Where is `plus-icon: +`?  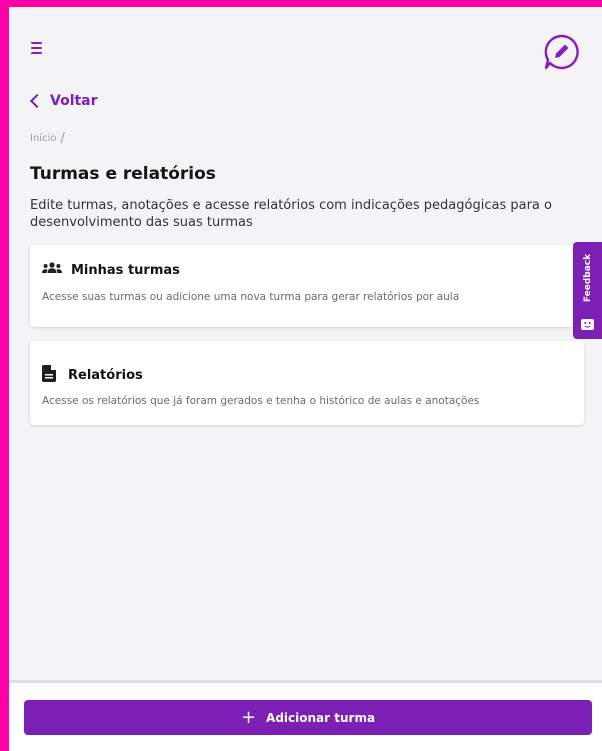 plus-icon: + is located at coordinates (248, 717).